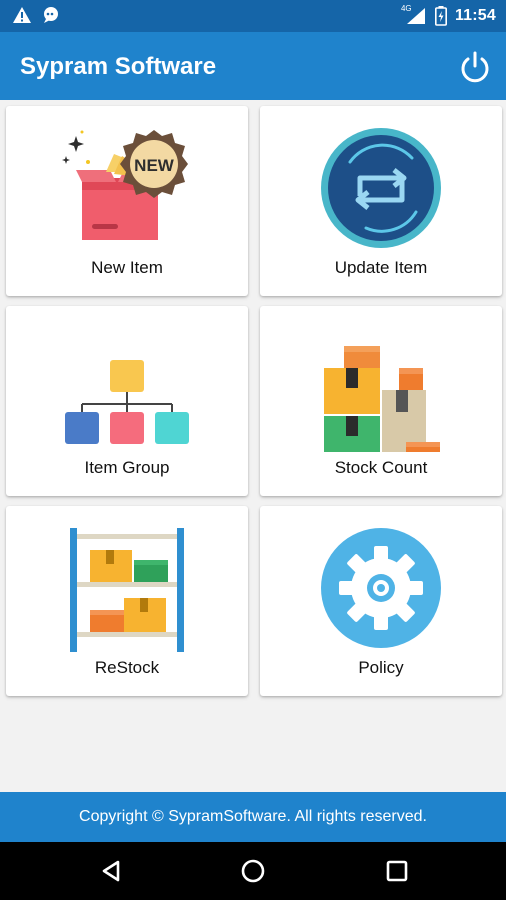 This screenshot has height=900, width=506. I want to click on network-type-label: 4G, so click(406, 8).